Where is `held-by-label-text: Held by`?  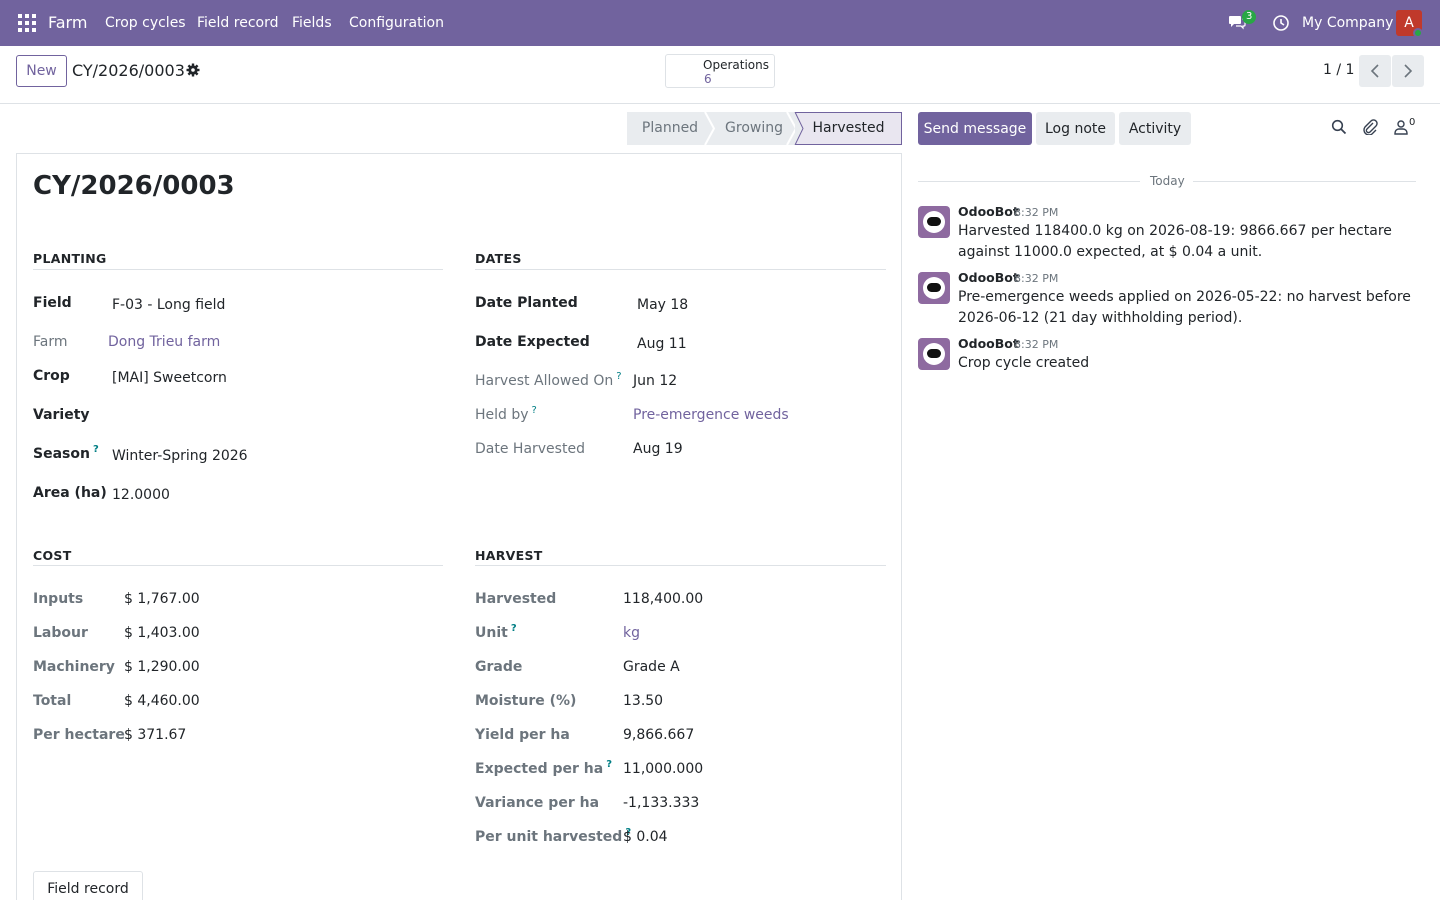 held-by-label-text: Held by is located at coordinates (502, 415).